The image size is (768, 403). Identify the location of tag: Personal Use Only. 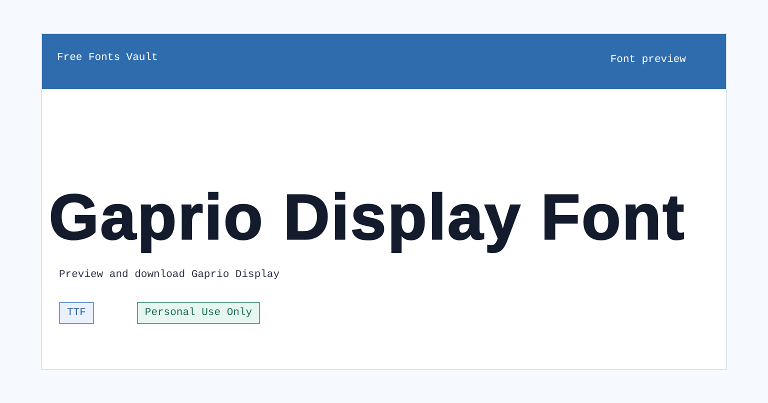
(198, 313).